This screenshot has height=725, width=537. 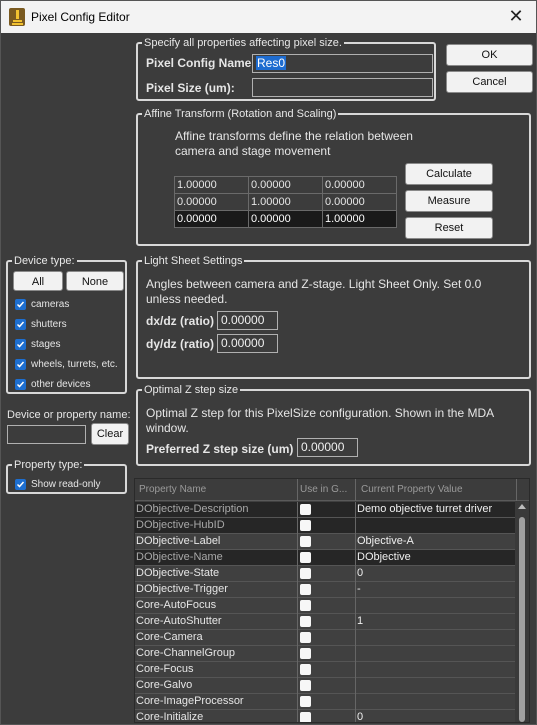 What do you see at coordinates (326, 702) in the screenshot?
I see `table-row: Core-ImageProcessor` at bounding box center [326, 702].